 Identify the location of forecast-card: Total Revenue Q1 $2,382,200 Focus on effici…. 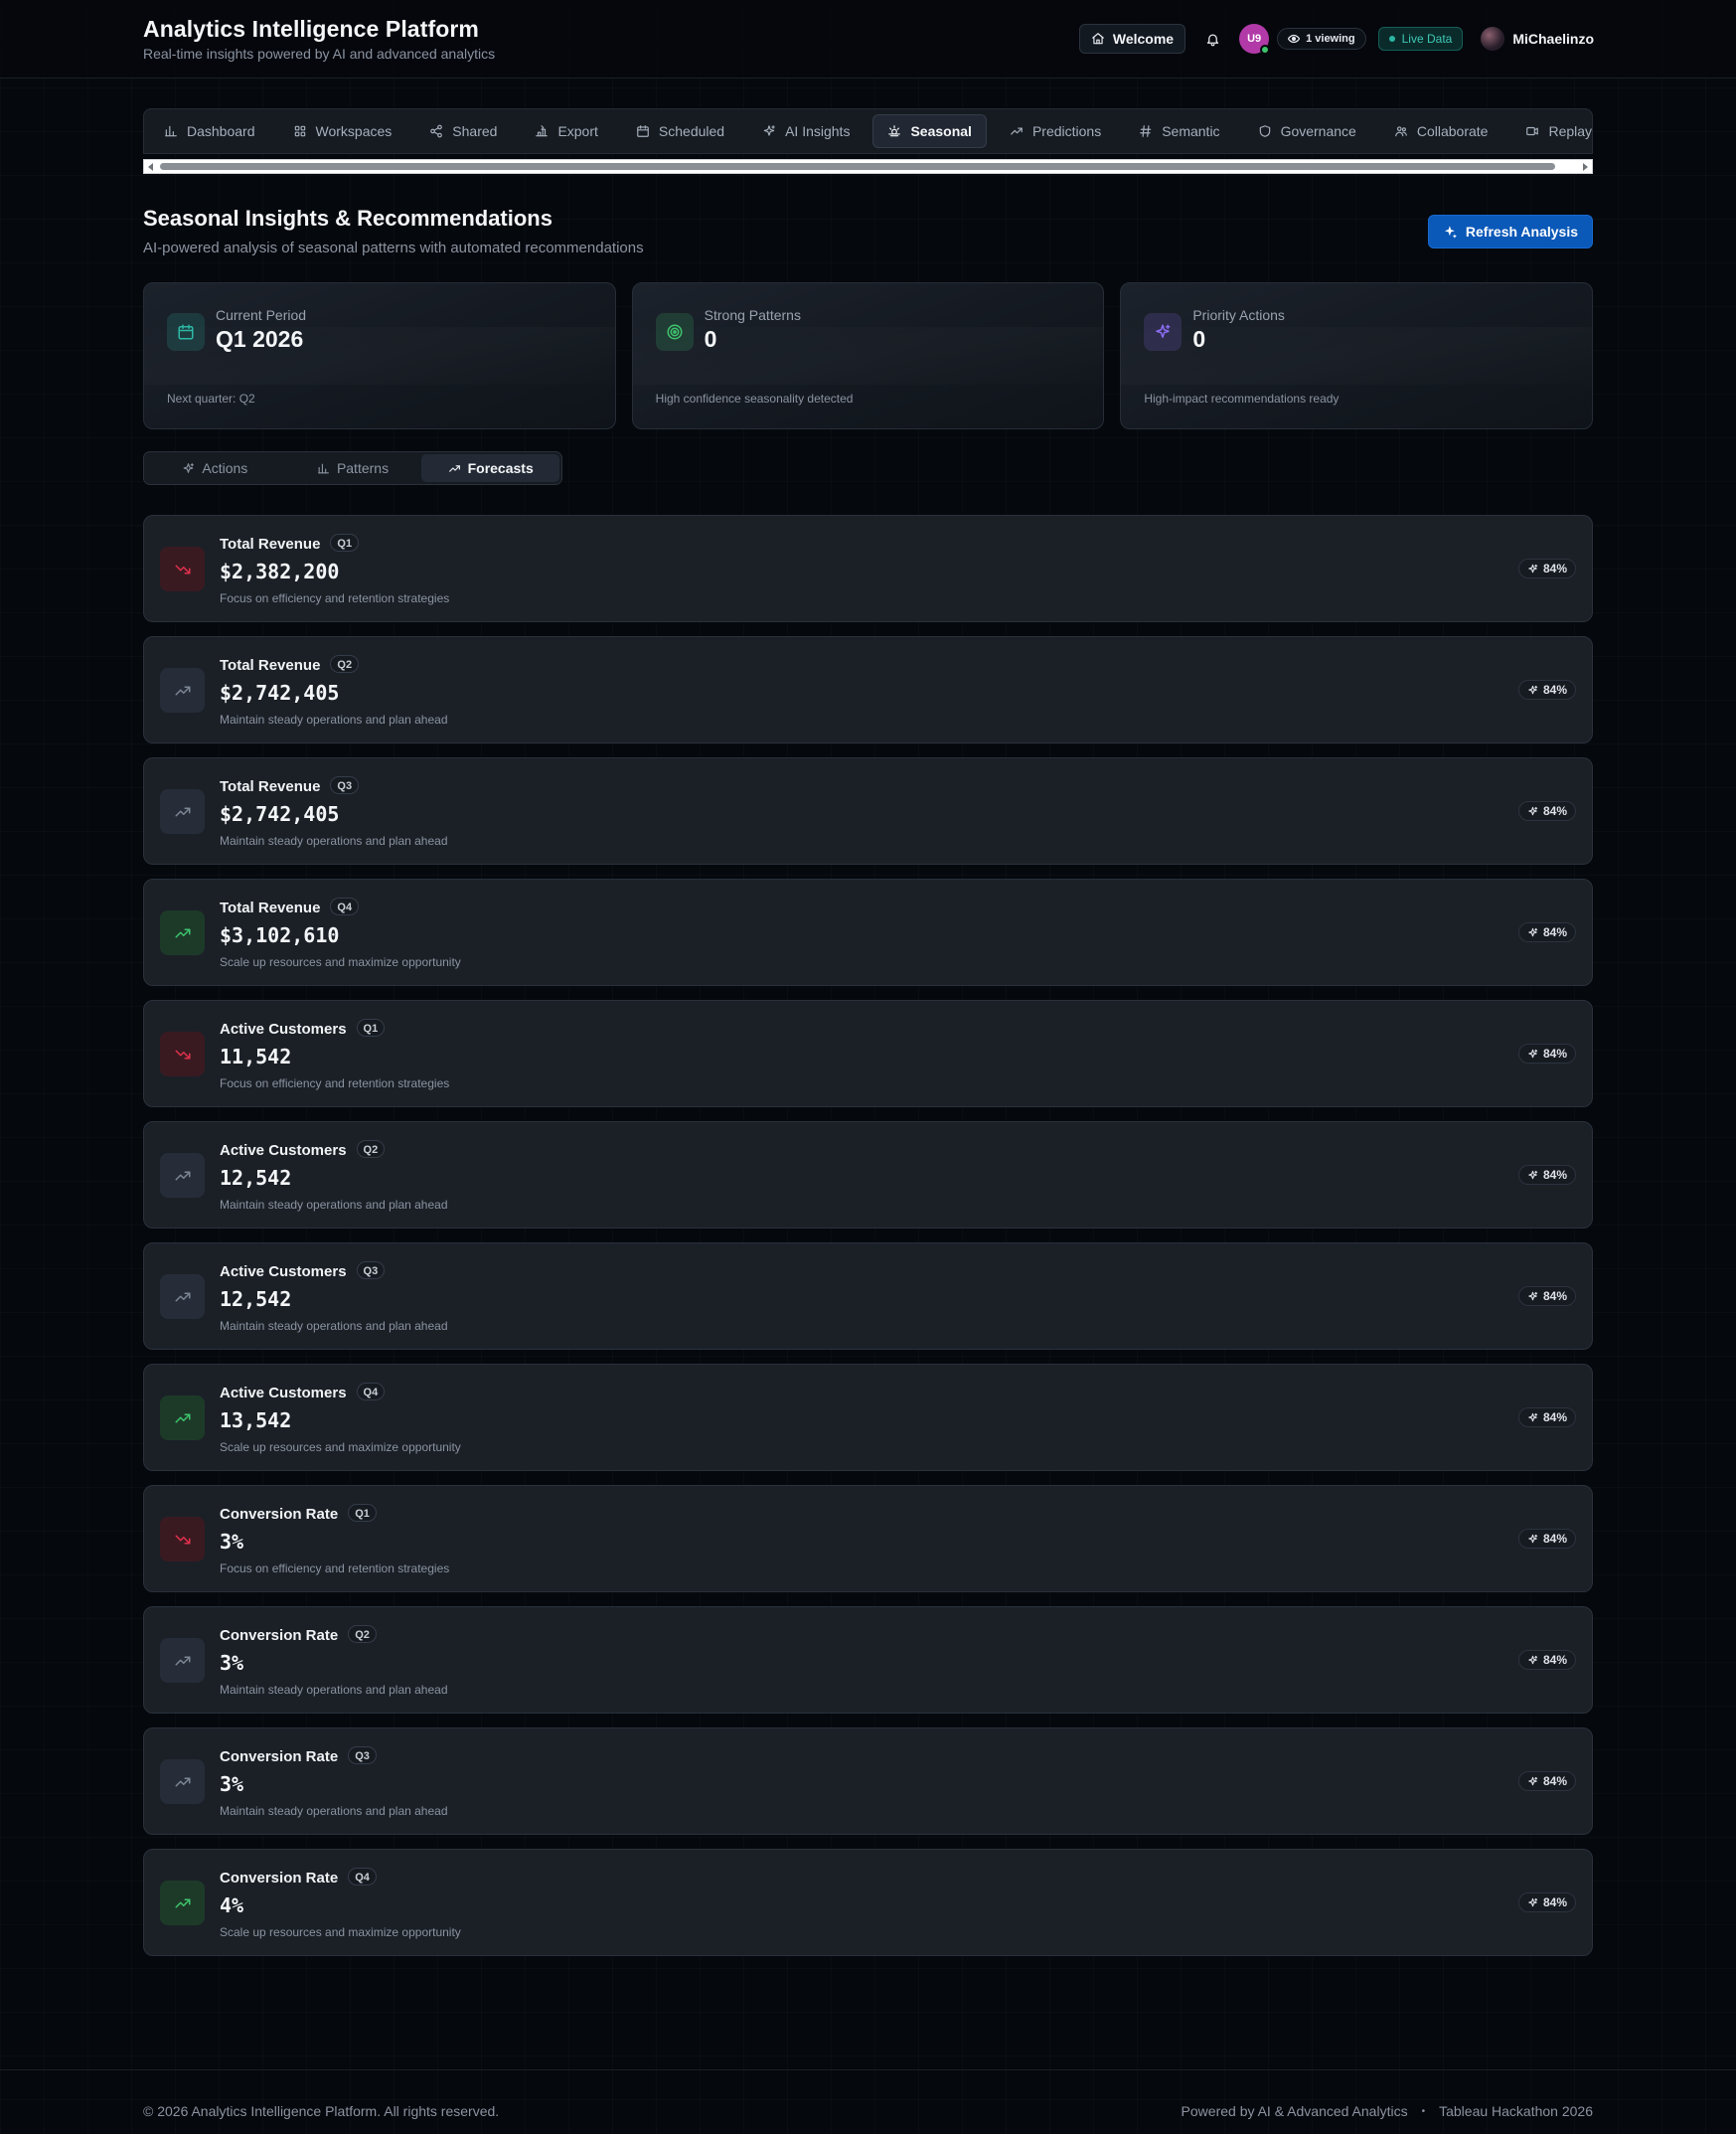
(868, 568).